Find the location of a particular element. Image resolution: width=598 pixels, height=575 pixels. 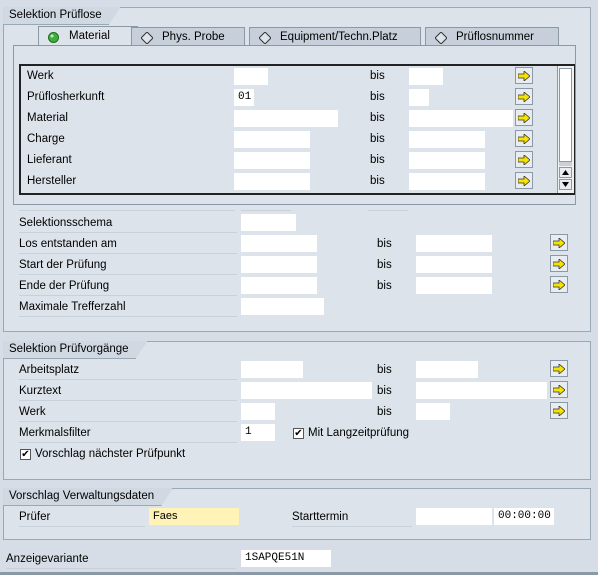

merkmalsfilter-field: 1 is located at coordinates (258, 432).